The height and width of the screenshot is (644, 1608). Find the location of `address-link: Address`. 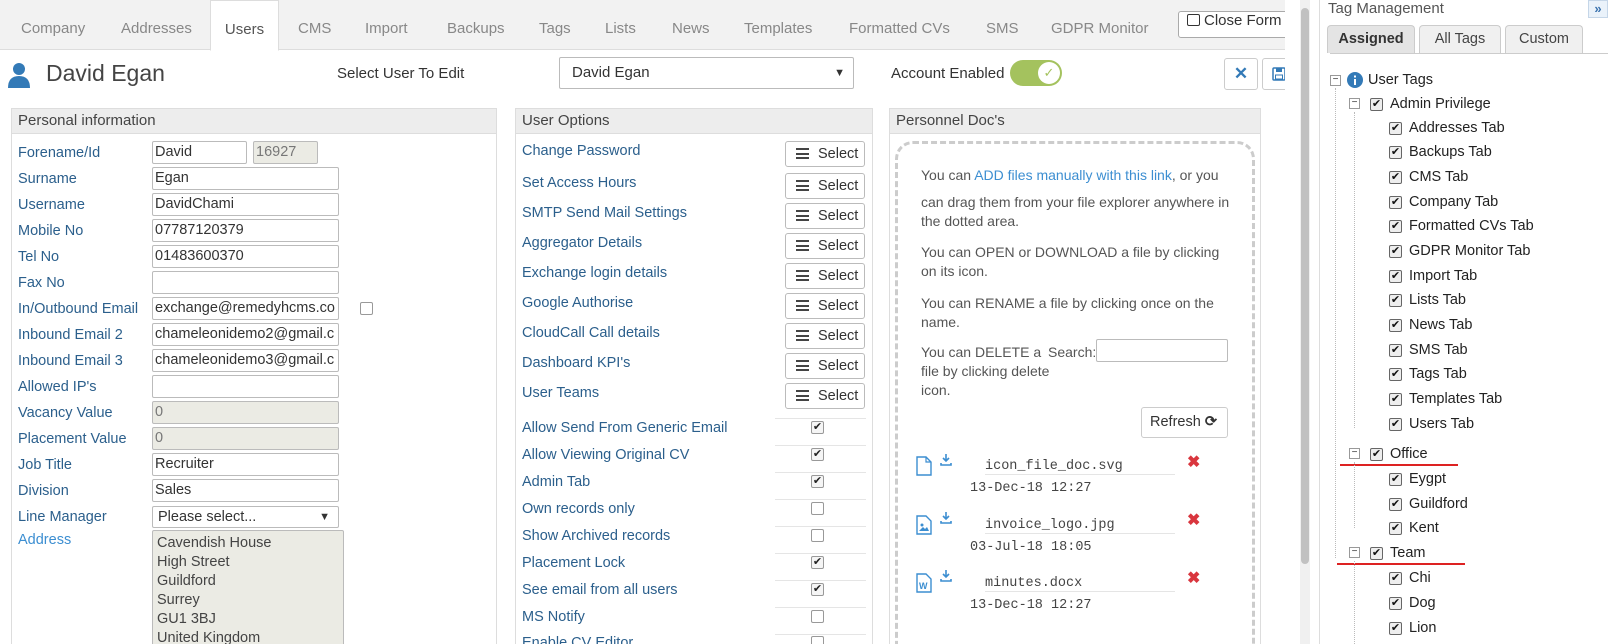

address-link: Address is located at coordinates (44, 540).